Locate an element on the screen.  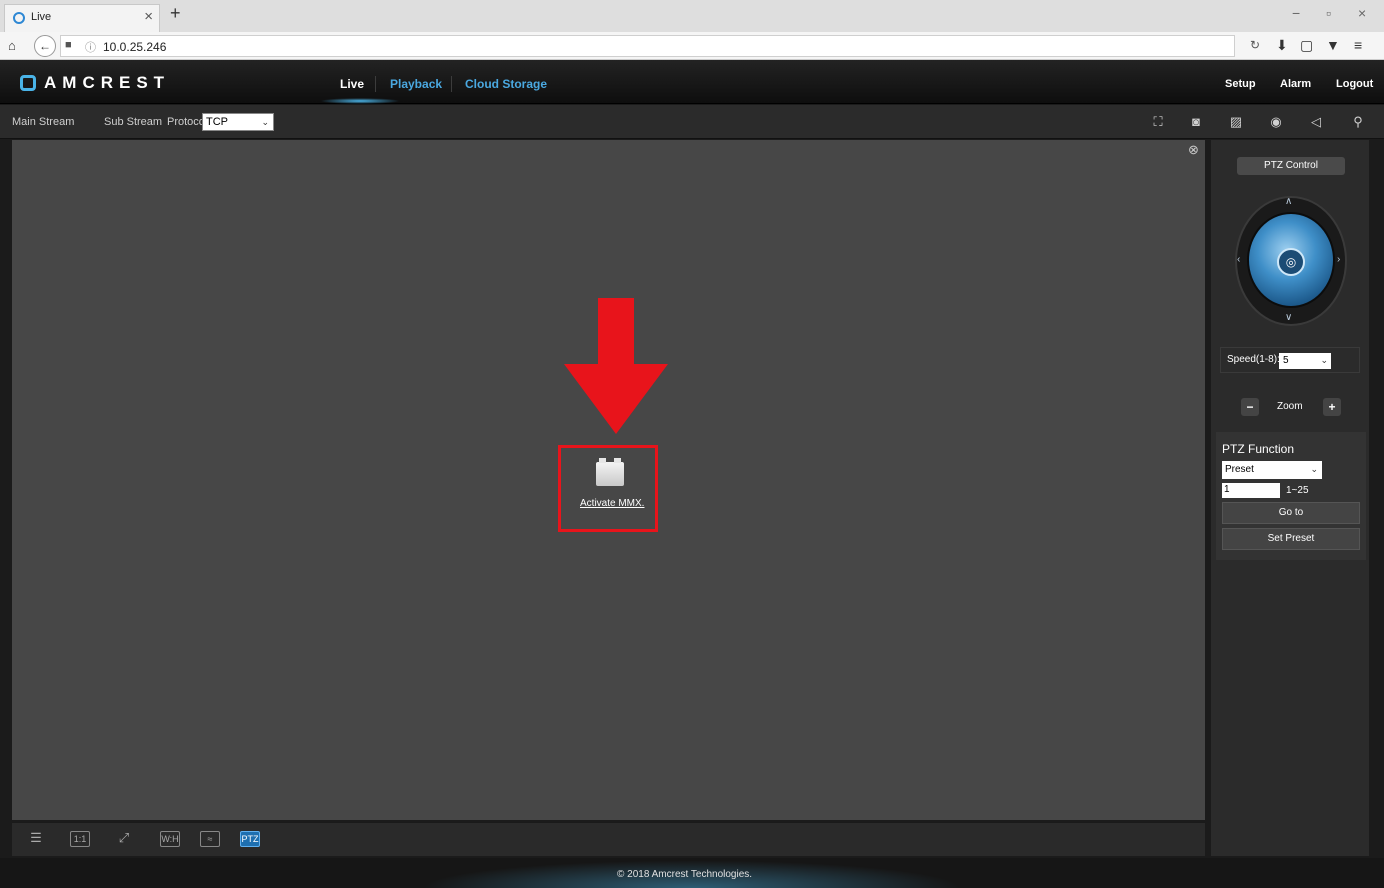
preset-range-label: 1~25 is located at coordinates (1297, 490).